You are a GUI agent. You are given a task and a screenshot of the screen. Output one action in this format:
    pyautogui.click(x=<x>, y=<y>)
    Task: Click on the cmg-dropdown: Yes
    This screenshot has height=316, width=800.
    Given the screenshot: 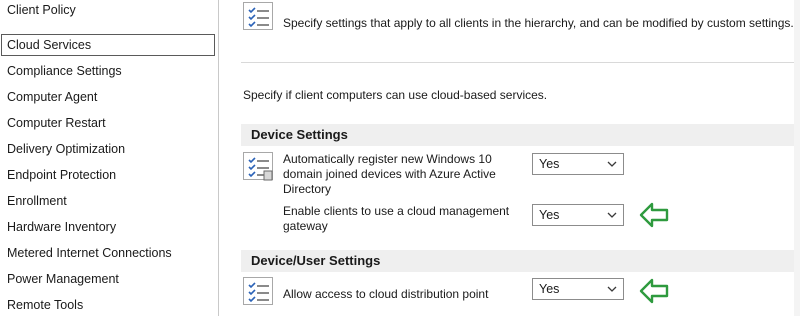 What is the action you would take?
    pyautogui.click(x=578, y=215)
    